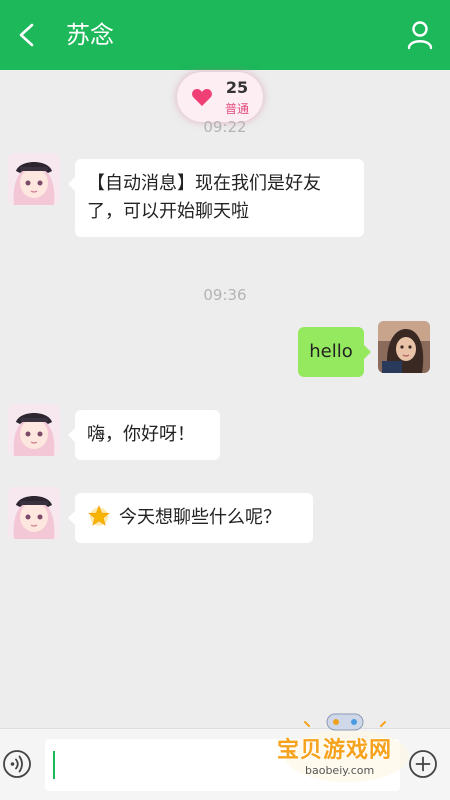  I want to click on watermark: 宝贝游戏网 baobeiy.com, so click(350, 752).